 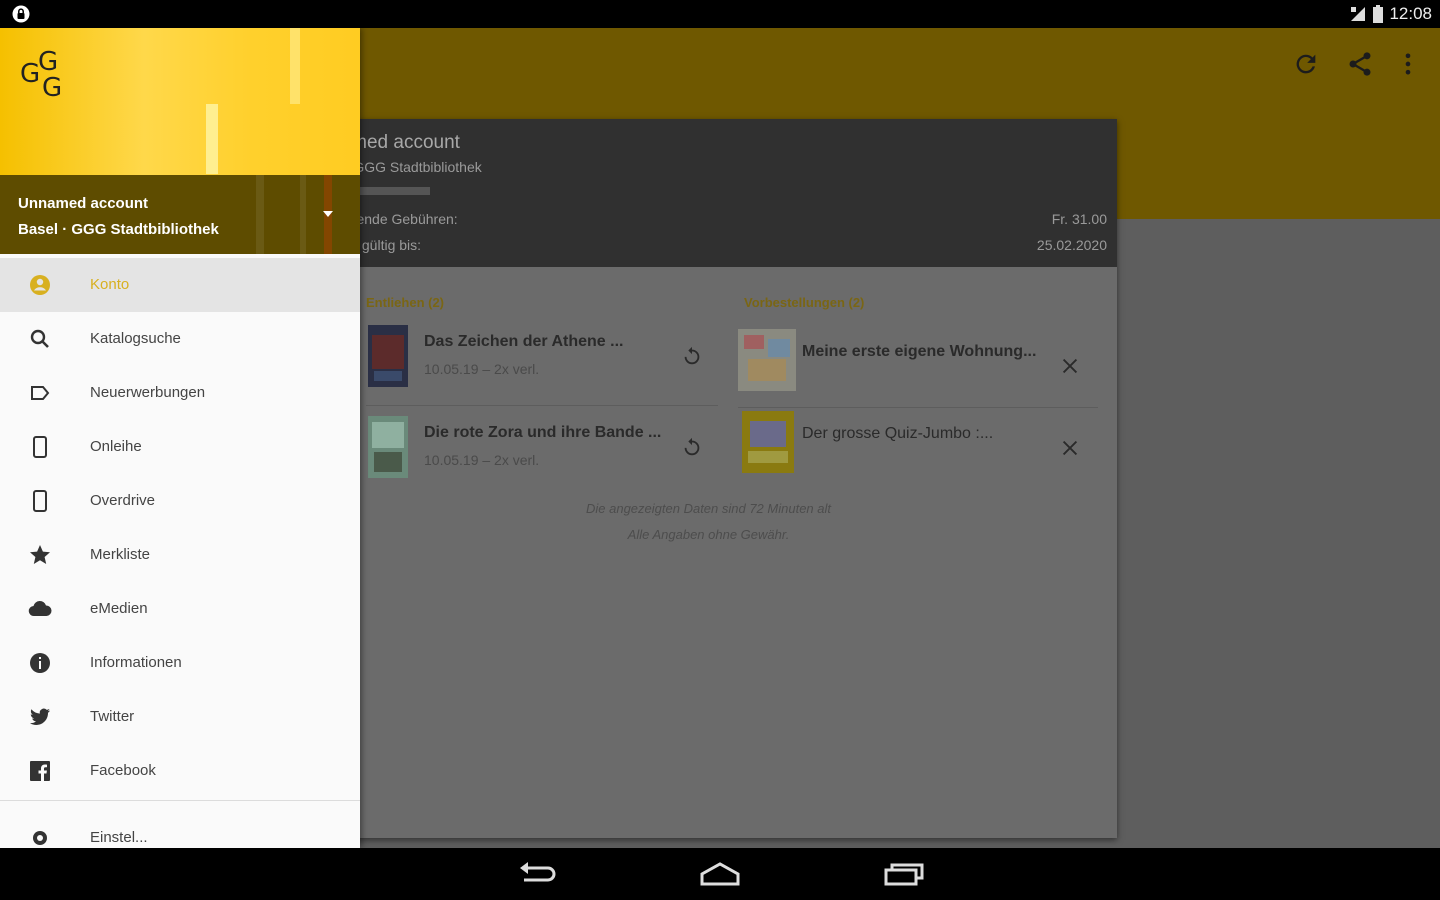 What do you see at coordinates (718, 219) in the screenshot?
I see `fees-row: stehende Gebühren: Fr. 31.00` at bounding box center [718, 219].